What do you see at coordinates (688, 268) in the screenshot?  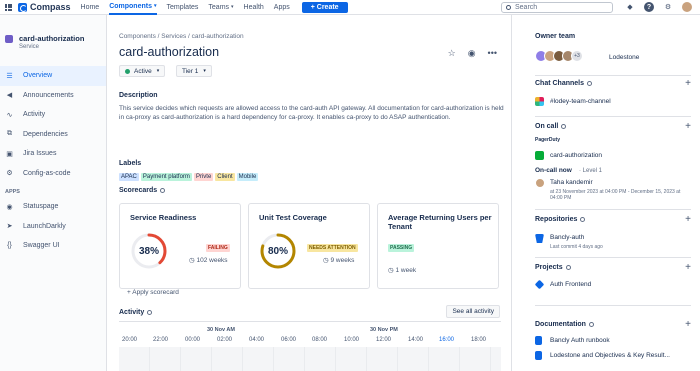 I see `add-project-icon: +` at bounding box center [688, 268].